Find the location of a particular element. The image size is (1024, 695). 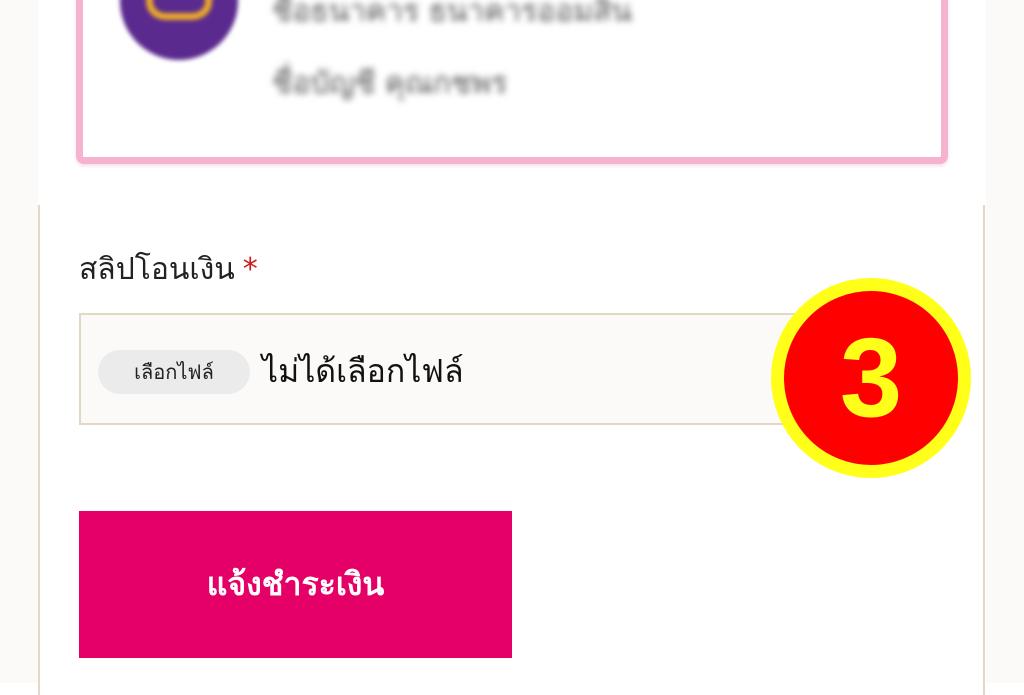

slip-label-text: สลิปโอนเงิน is located at coordinates (157, 269).